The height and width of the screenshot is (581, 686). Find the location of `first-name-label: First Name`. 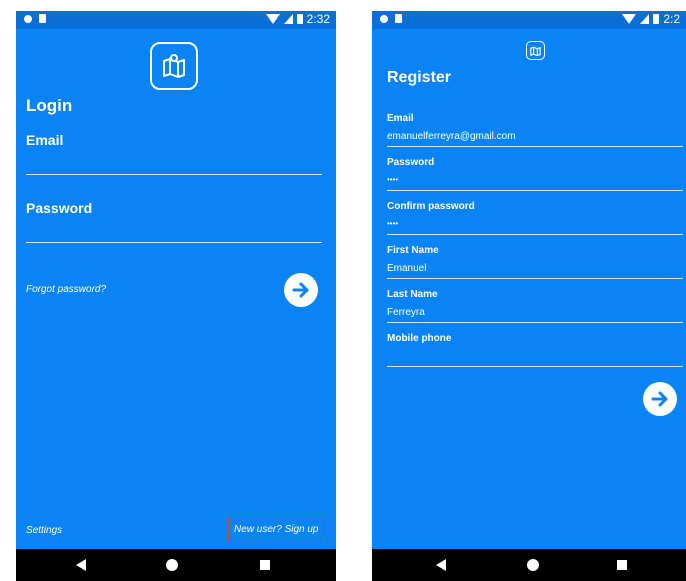

first-name-label: First Name is located at coordinates (413, 250).